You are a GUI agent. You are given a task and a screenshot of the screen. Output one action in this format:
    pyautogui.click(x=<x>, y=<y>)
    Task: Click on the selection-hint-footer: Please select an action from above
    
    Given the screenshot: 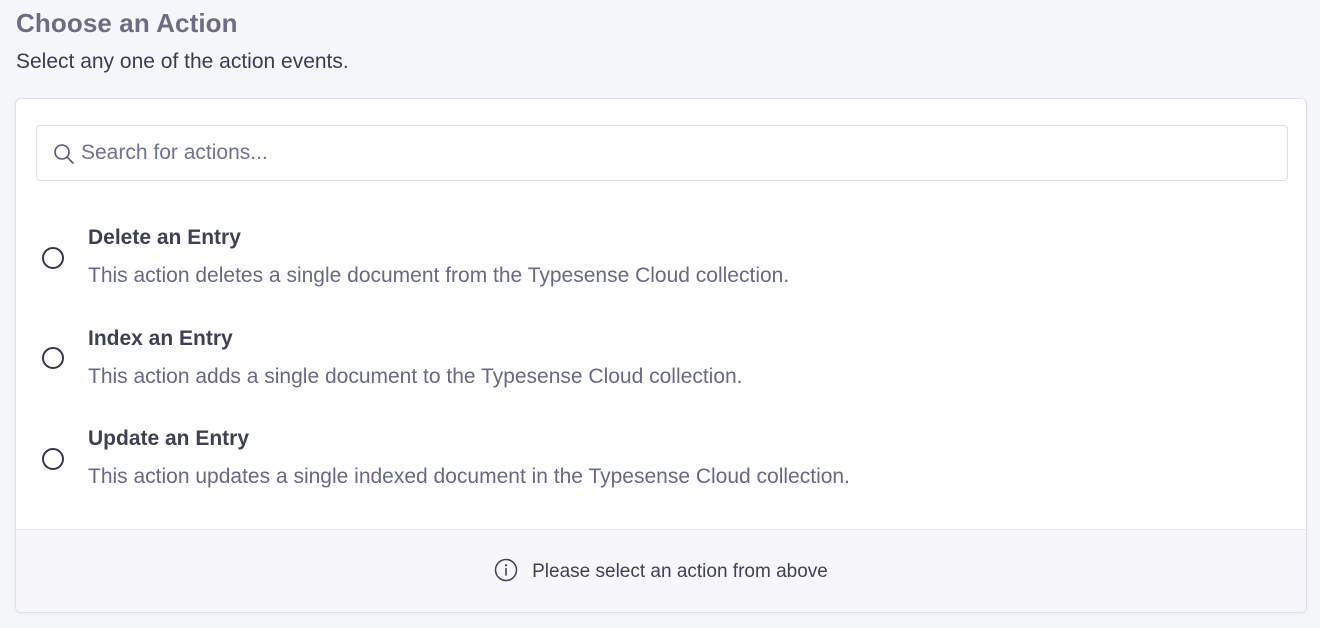 What is the action you would take?
    pyautogui.click(x=661, y=570)
    